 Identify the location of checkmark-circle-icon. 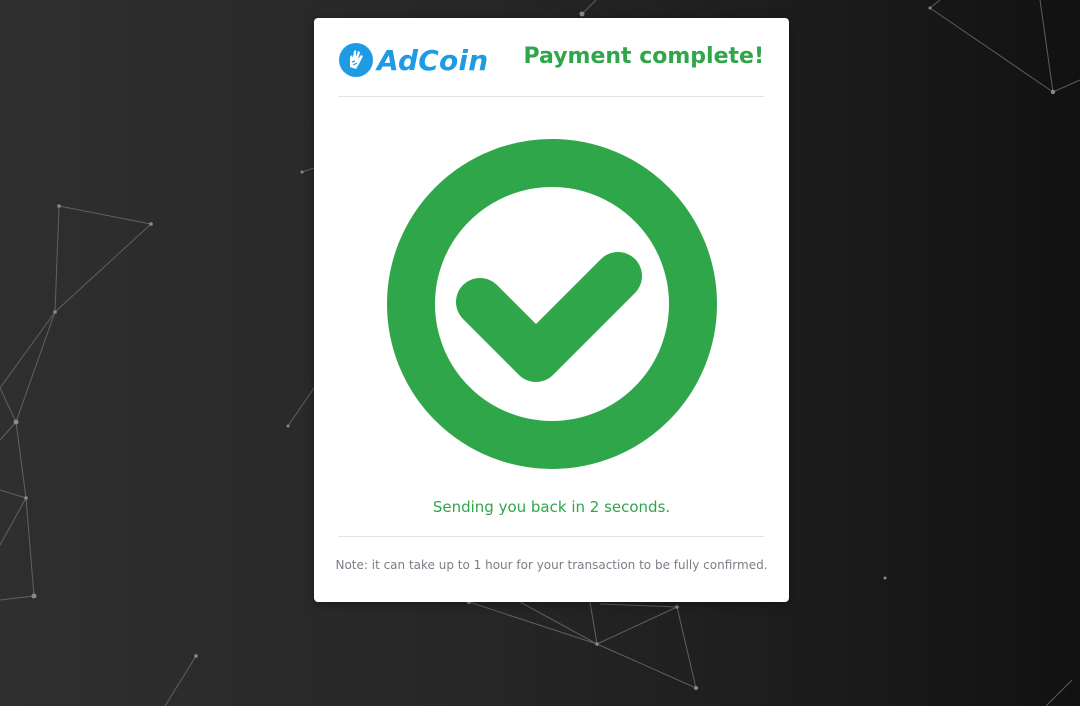
(552, 304).